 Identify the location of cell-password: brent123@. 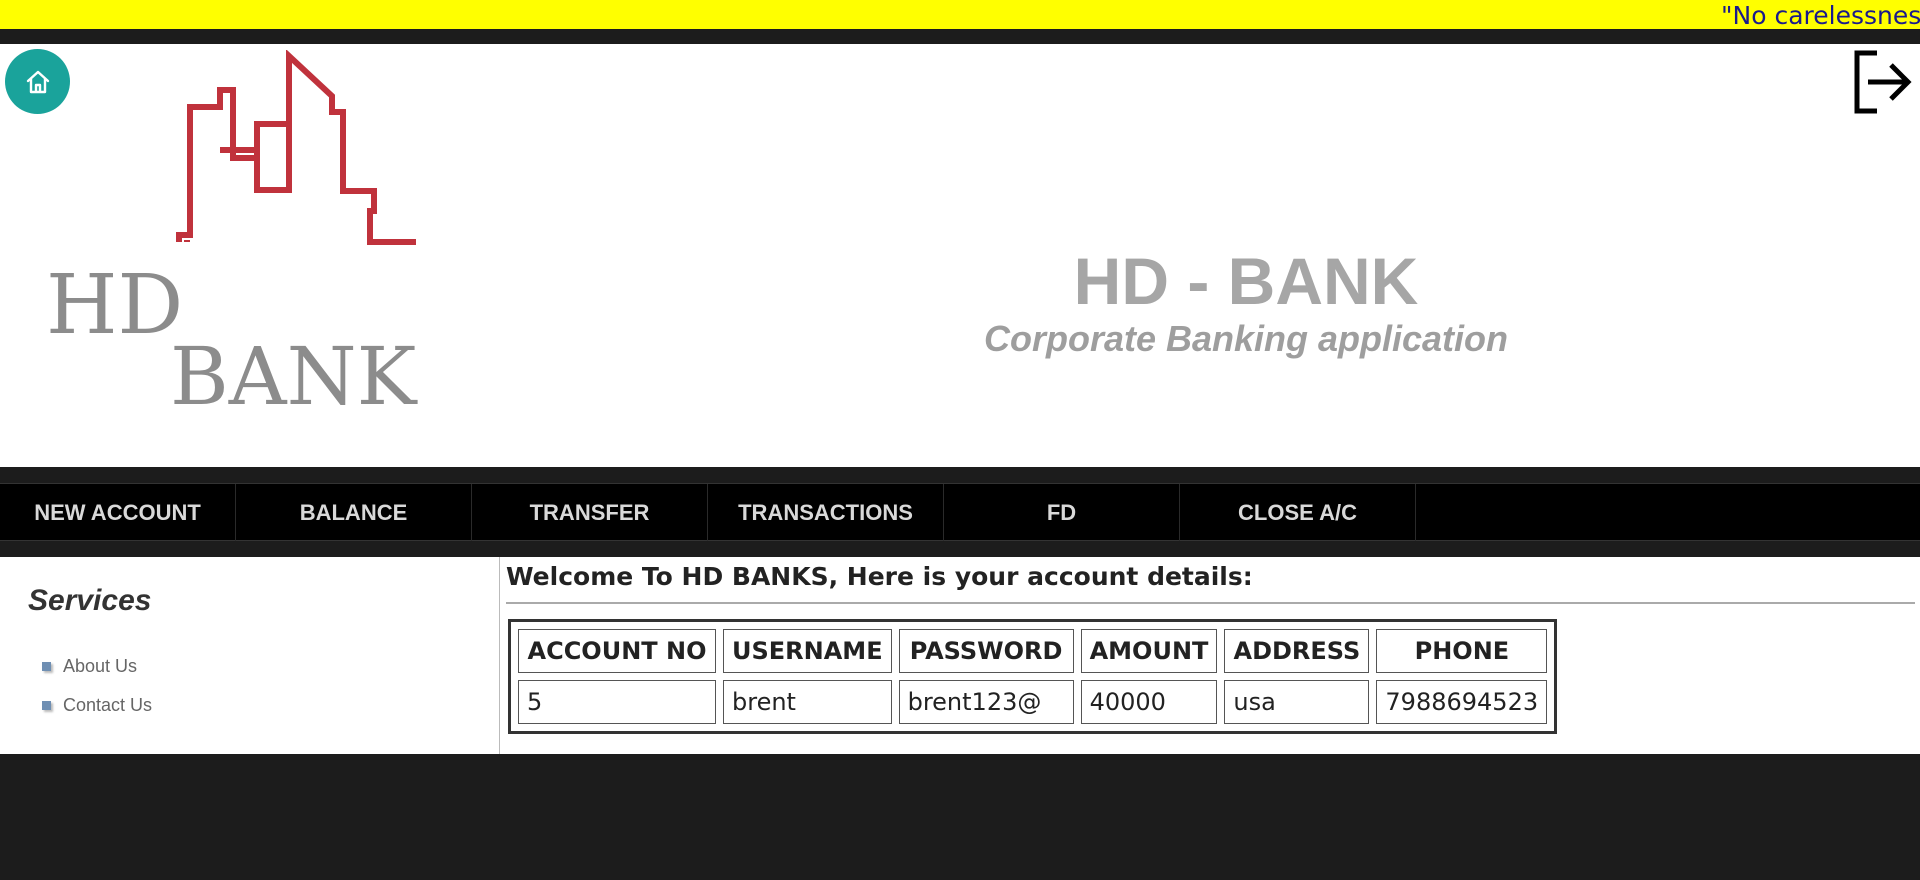
(986, 702).